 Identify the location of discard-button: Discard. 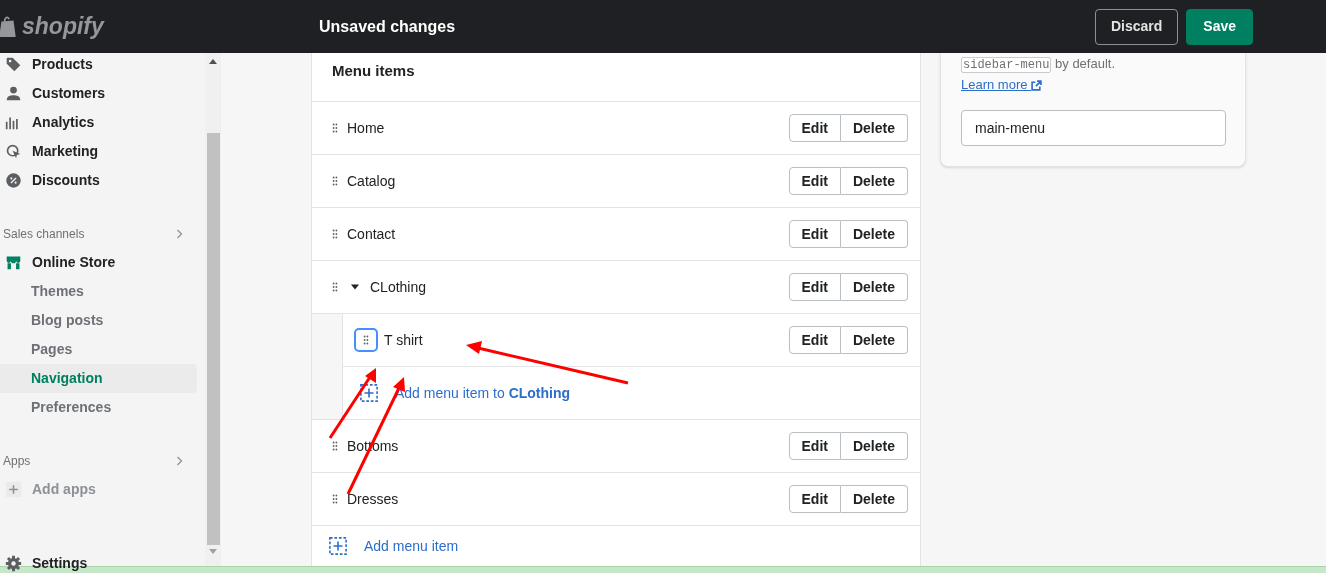
(1136, 26).